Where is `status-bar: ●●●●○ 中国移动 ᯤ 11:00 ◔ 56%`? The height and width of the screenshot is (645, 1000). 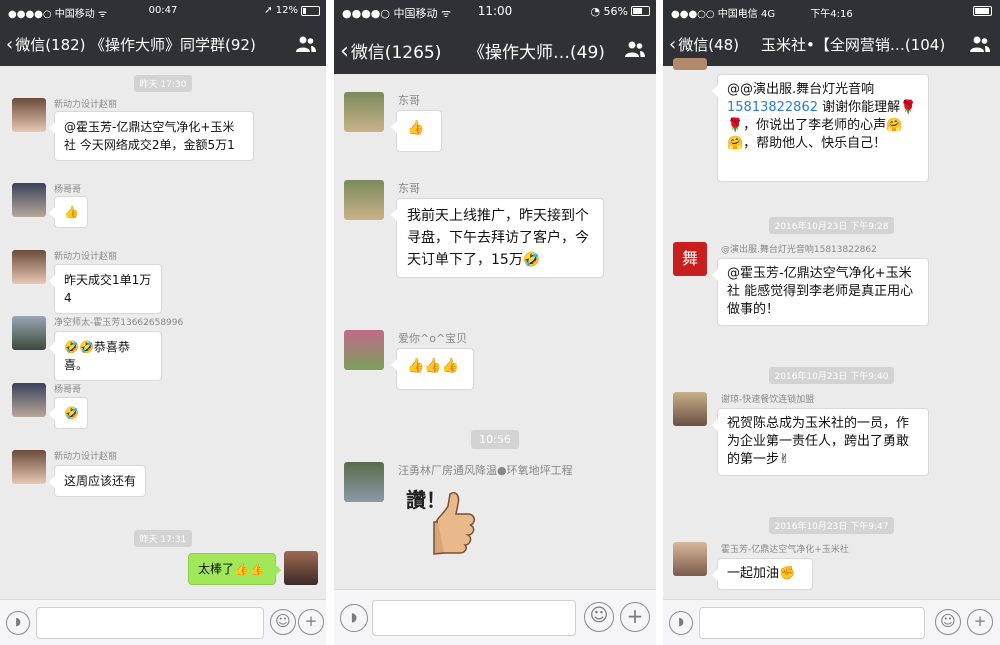
status-bar: ●●●●○ 中国移动 ᯤ 11:00 ◔ 56% is located at coordinates (495, 12).